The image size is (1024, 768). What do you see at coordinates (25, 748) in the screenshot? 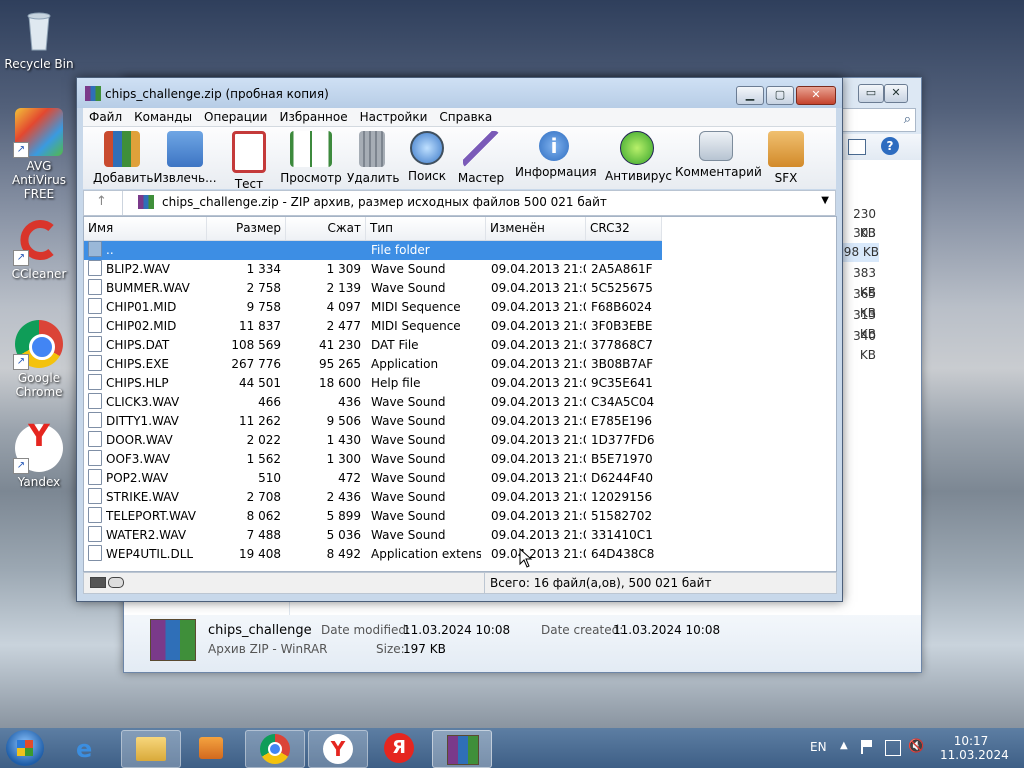
I see `start-button` at bounding box center [25, 748].